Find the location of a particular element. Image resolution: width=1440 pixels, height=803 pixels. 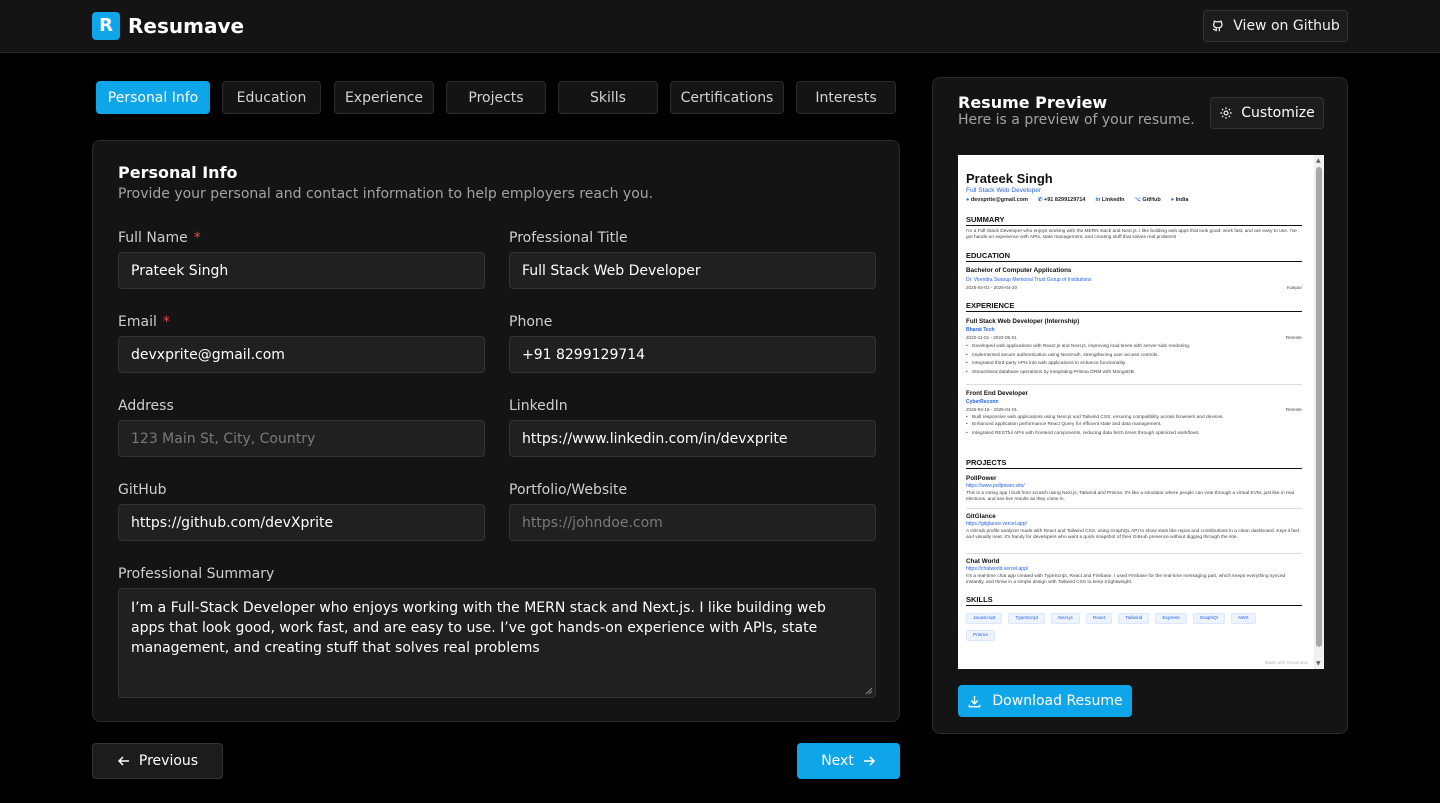

resume-footer: Made with Resumave is located at coordinates (1286, 662).